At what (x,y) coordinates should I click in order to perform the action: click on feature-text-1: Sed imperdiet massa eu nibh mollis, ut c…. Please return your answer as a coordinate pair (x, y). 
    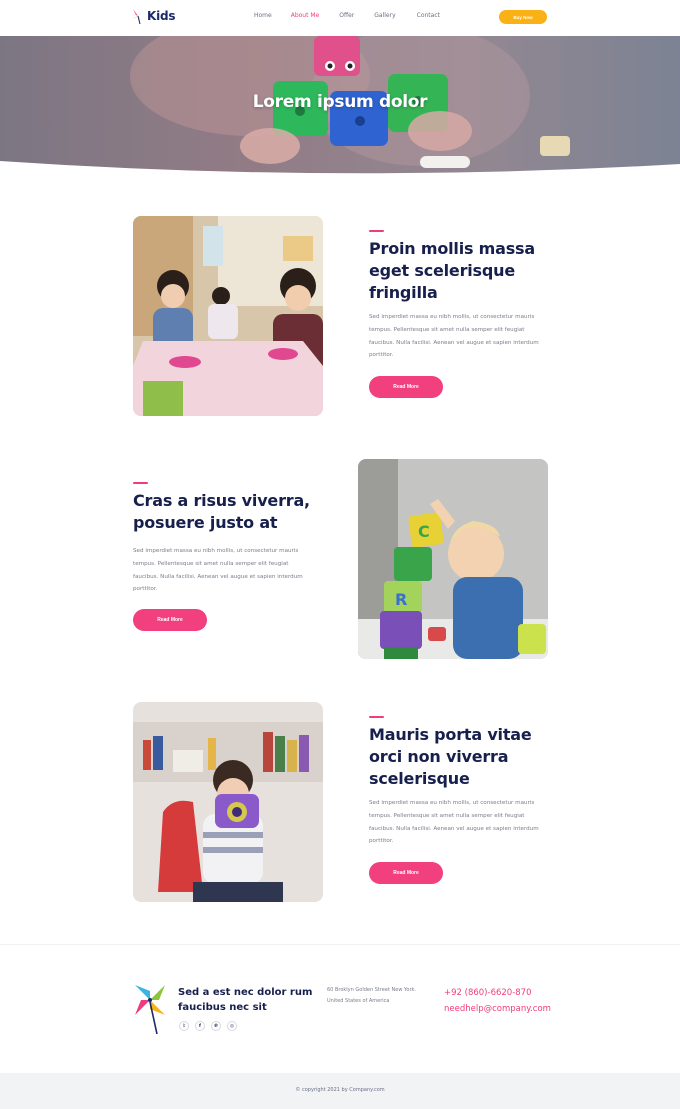
    Looking at the image, I should click on (454, 336).